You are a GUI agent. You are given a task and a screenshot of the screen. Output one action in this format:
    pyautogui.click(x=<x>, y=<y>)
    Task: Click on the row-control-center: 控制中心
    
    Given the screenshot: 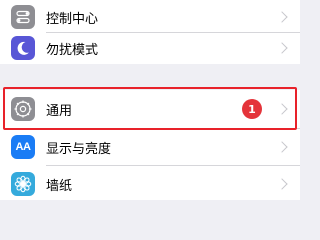 What is the action you would take?
    pyautogui.click(x=150, y=17)
    